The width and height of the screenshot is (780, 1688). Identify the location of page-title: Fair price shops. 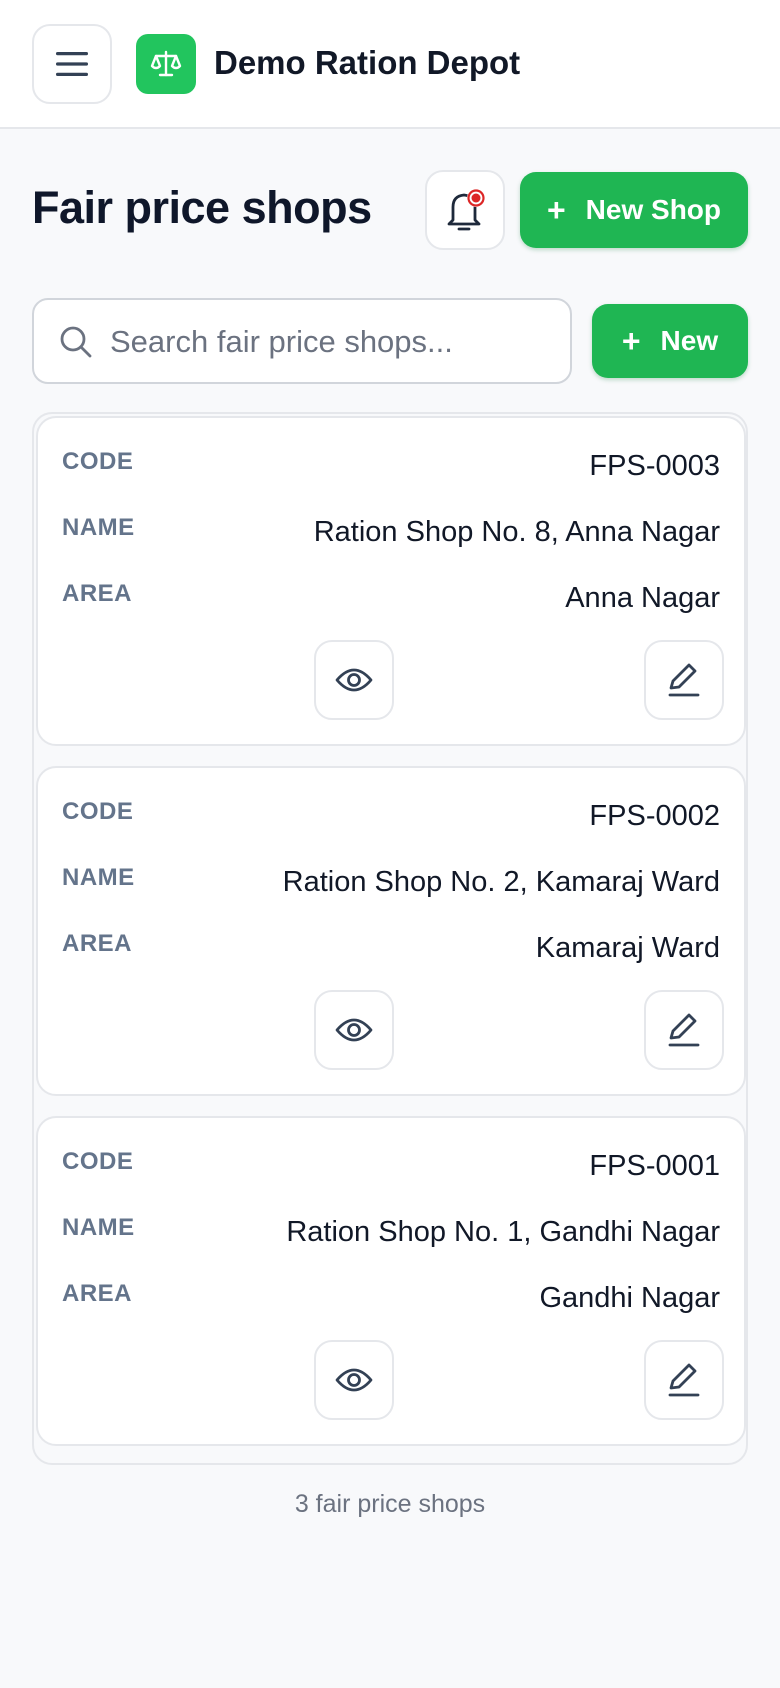
(202, 207).